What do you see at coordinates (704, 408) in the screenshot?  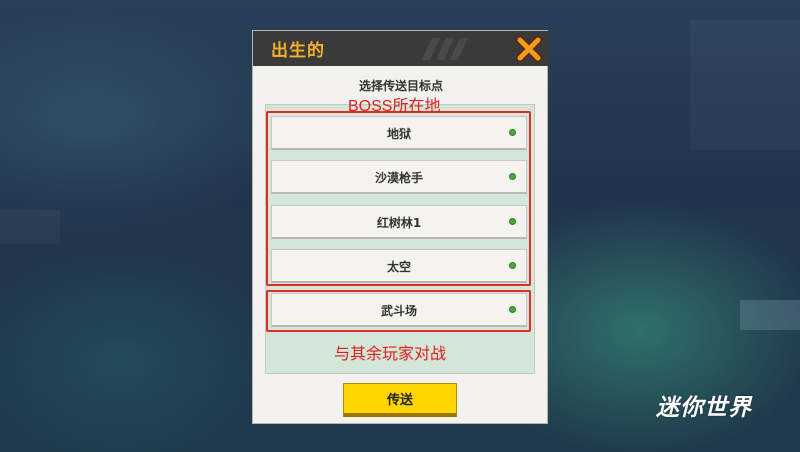 I see `game-logo: 迷你世界` at bounding box center [704, 408].